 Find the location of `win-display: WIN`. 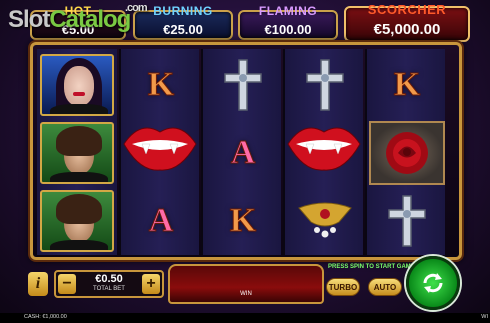

win-display: WIN is located at coordinates (246, 284).